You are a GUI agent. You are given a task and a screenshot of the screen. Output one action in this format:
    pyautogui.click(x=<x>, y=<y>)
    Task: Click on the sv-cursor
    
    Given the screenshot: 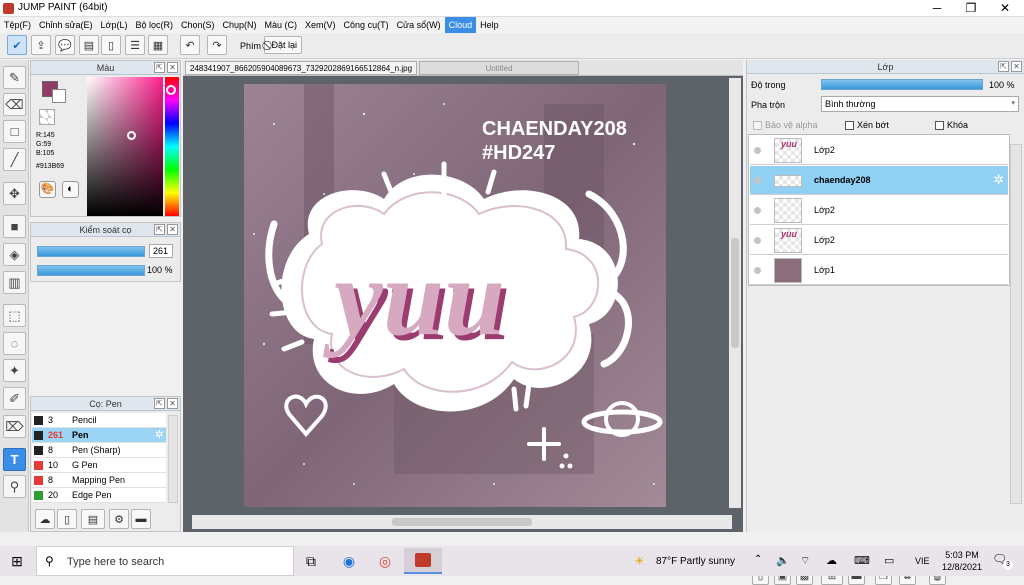 What is the action you would take?
    pyautogui.click(x=131, y=135)
    